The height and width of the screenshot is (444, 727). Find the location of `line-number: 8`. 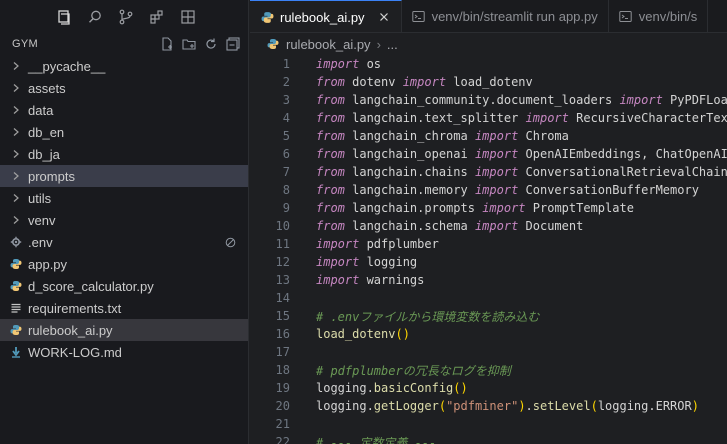

line-number: 8 is located at coordinates (286, 190).